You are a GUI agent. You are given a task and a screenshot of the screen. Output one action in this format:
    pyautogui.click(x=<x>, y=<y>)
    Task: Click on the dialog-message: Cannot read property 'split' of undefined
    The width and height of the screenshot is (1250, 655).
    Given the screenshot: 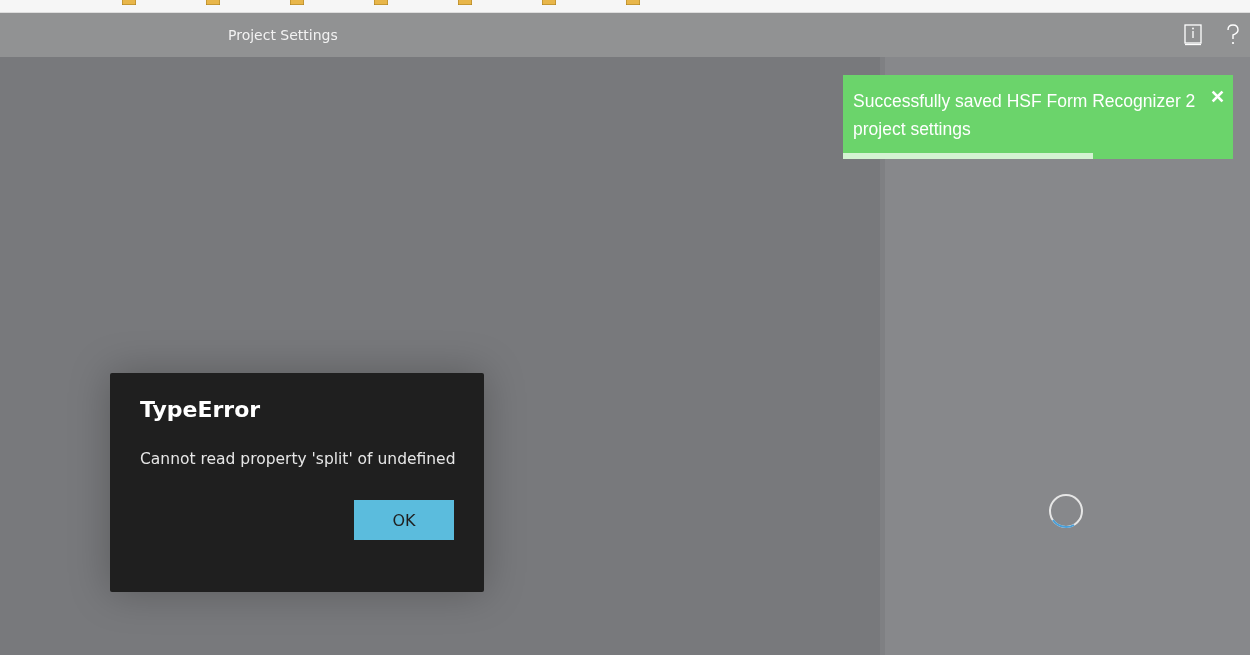 What is the action you would take?
    pyautogui.click(x=297, y=459)
    